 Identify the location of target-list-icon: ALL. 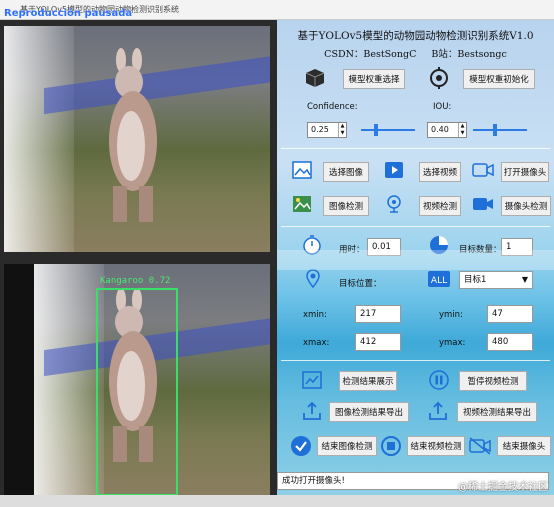
(439, 279).